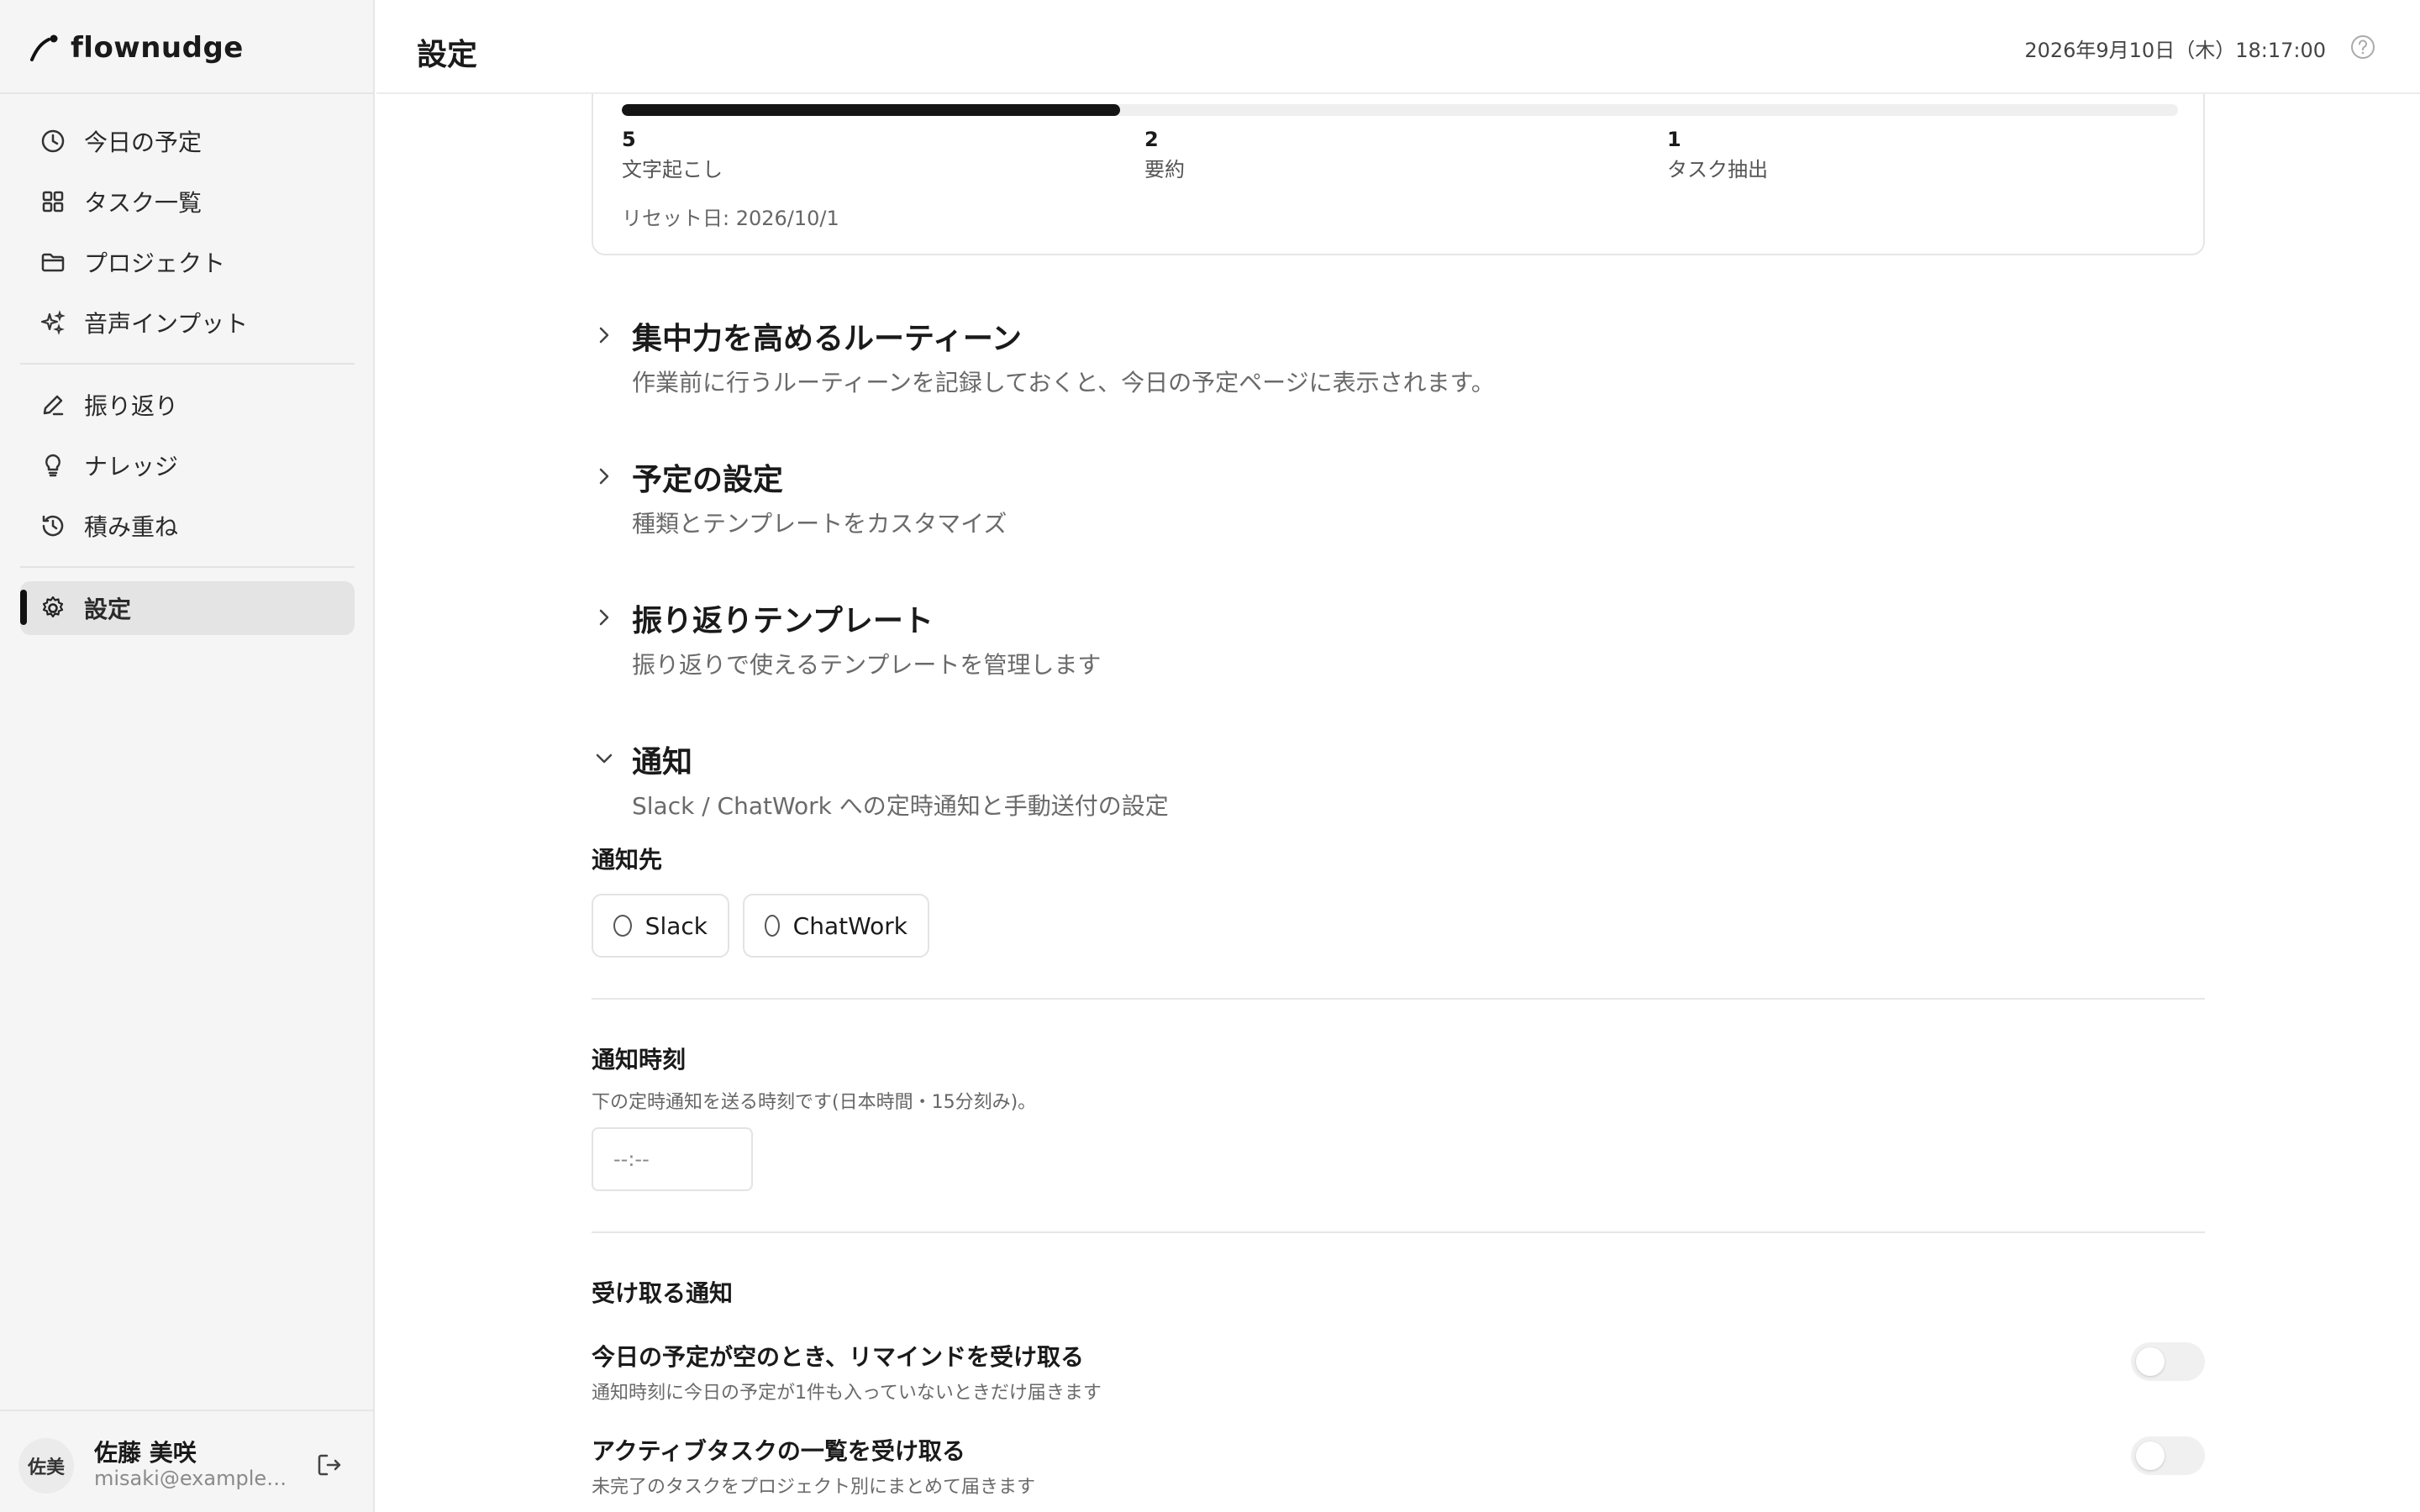  What do you see at coordinates (329, 1465) in the screenshot?
I see `logout-icon` at bounding box center [329, 1465].